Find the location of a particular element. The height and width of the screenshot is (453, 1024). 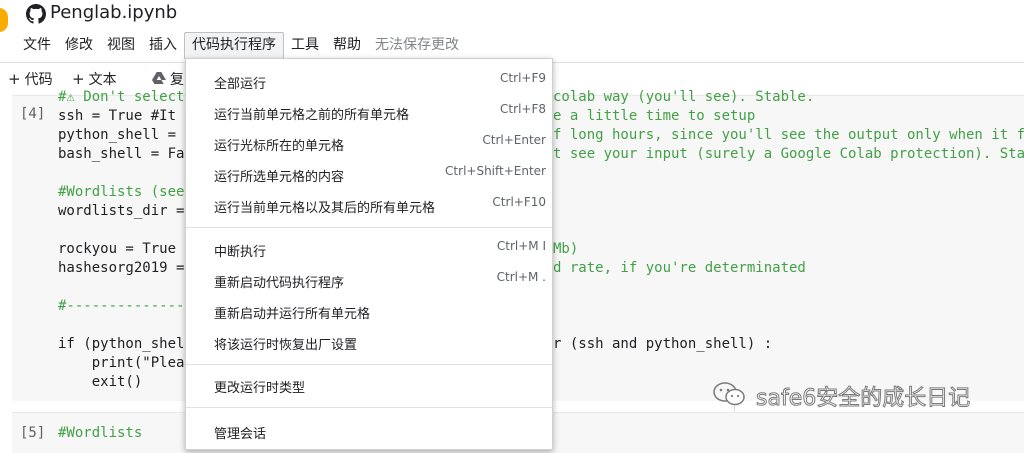

code-line: print("Plea is located at coordinates (121, 363).